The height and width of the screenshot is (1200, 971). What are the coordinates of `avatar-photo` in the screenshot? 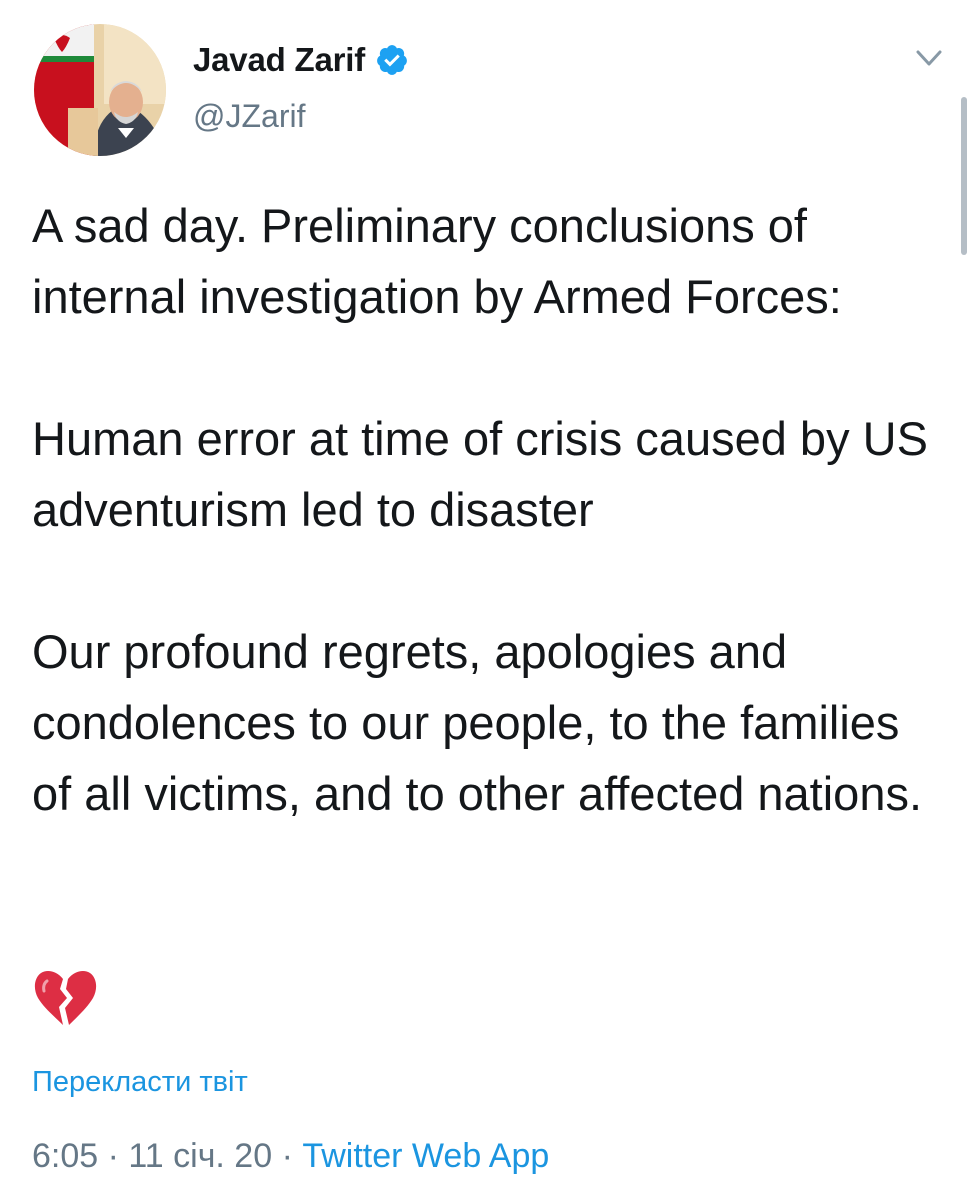 It's located at (100, 90).